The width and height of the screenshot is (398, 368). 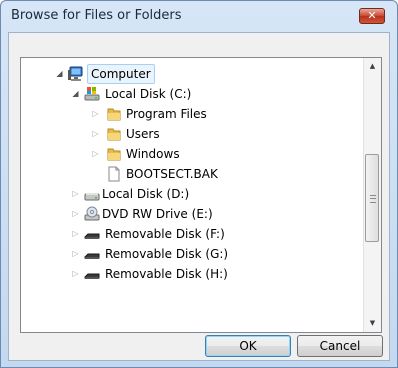 What do you see at coordinates (96, 15) in the screenshot?
I see `dialog-title: Browse for Files or Folders` at bounding box center [96, 15].